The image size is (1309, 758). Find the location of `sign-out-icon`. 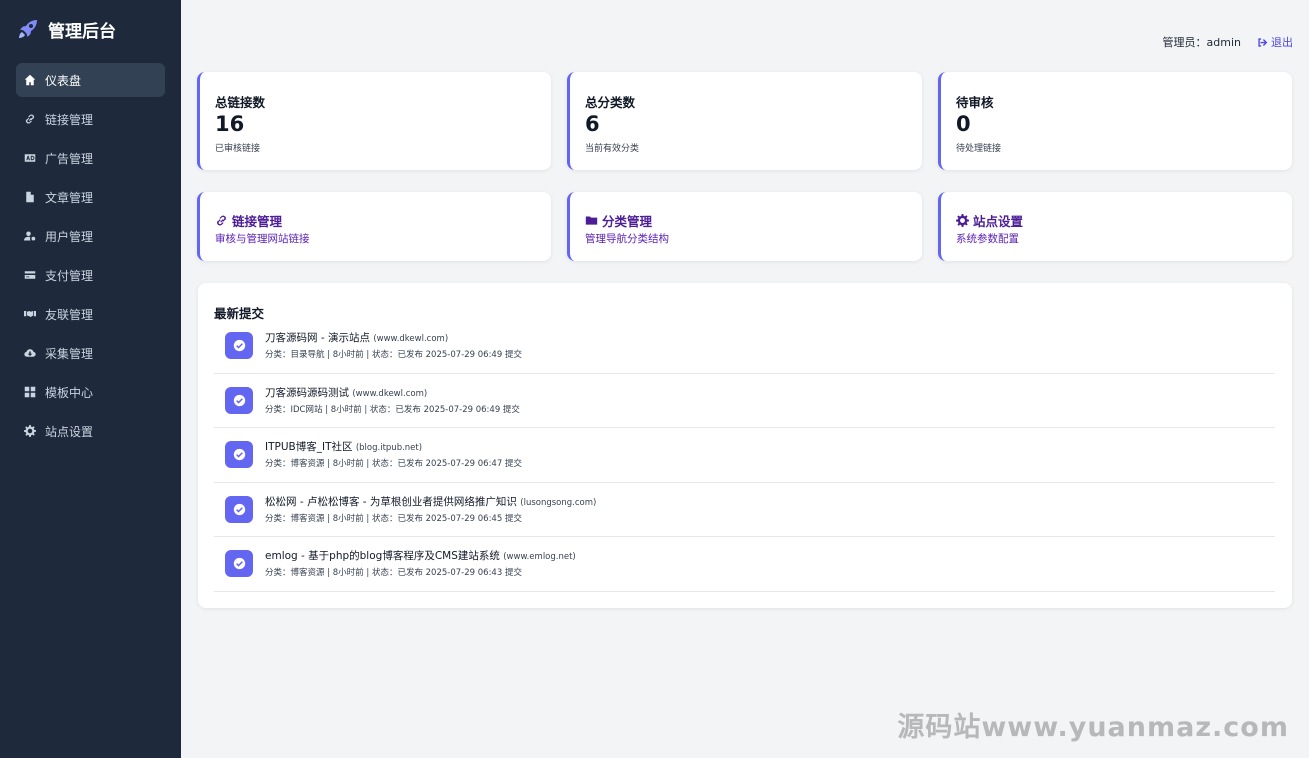

sign-out-icon is located at coordinates (1263, 42).